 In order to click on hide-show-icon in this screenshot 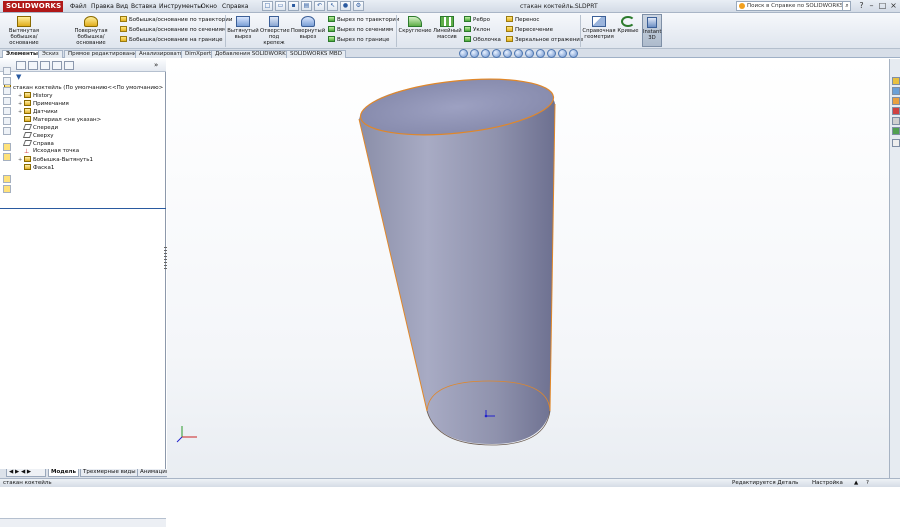, I will do `click(529, 53)`.